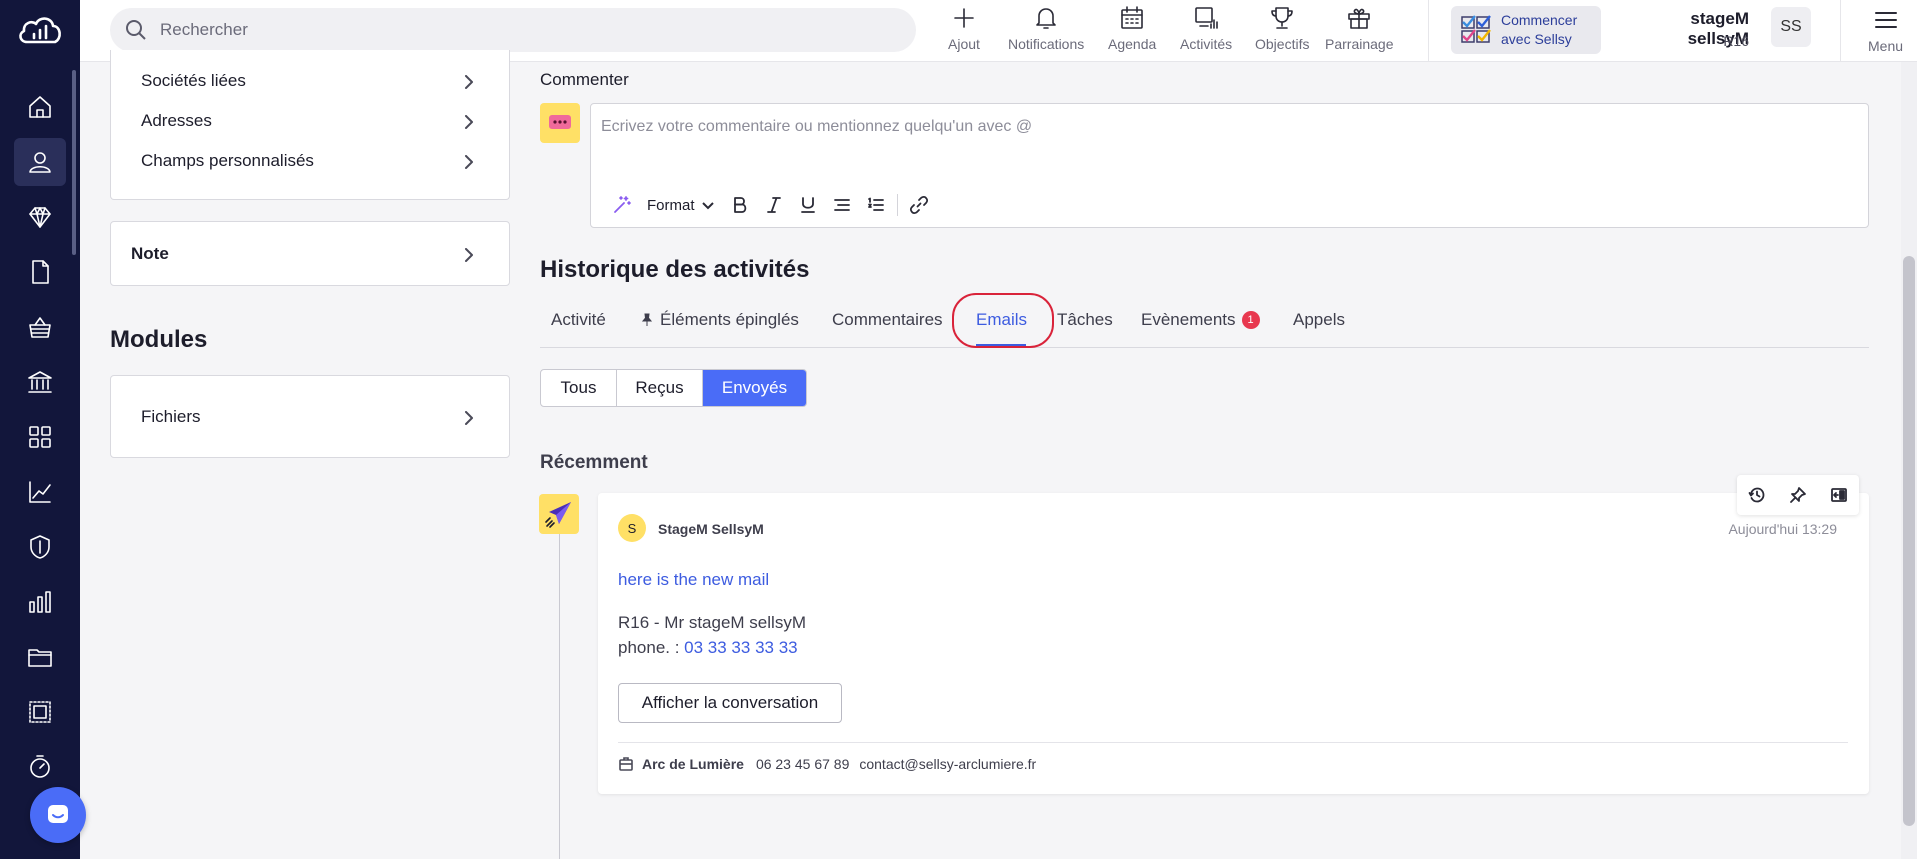  What do you see at coordinates (693, 580) in the screenshot?
I see `email-subject-link: here is the new mail` at bounding box center [693, 580].